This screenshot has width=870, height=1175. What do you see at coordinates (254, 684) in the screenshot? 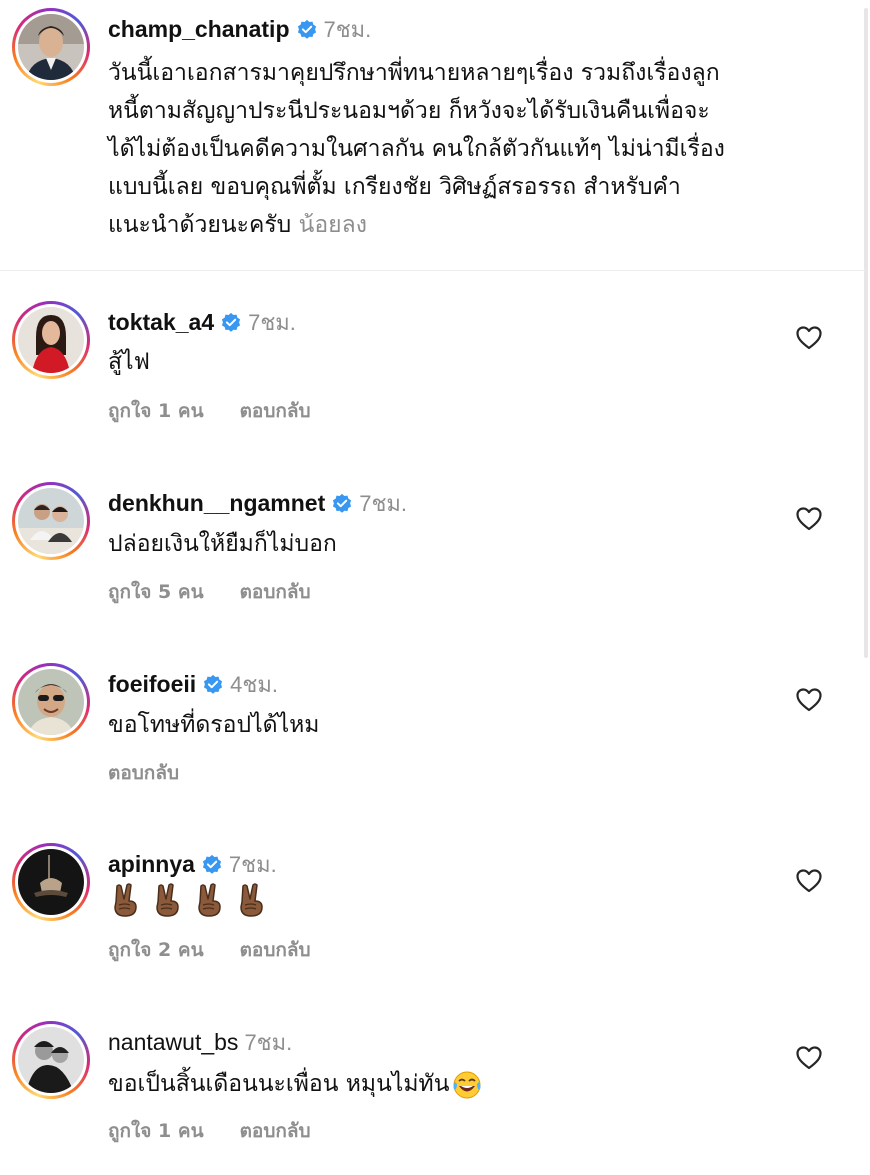
I see `comment-time: 4ชม.` at bounding box center [254, 684].